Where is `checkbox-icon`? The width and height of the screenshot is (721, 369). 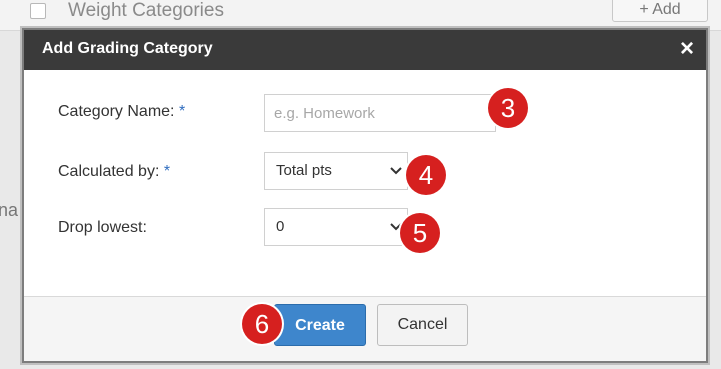 checkbox-icon is located at coordinates (38, 11).